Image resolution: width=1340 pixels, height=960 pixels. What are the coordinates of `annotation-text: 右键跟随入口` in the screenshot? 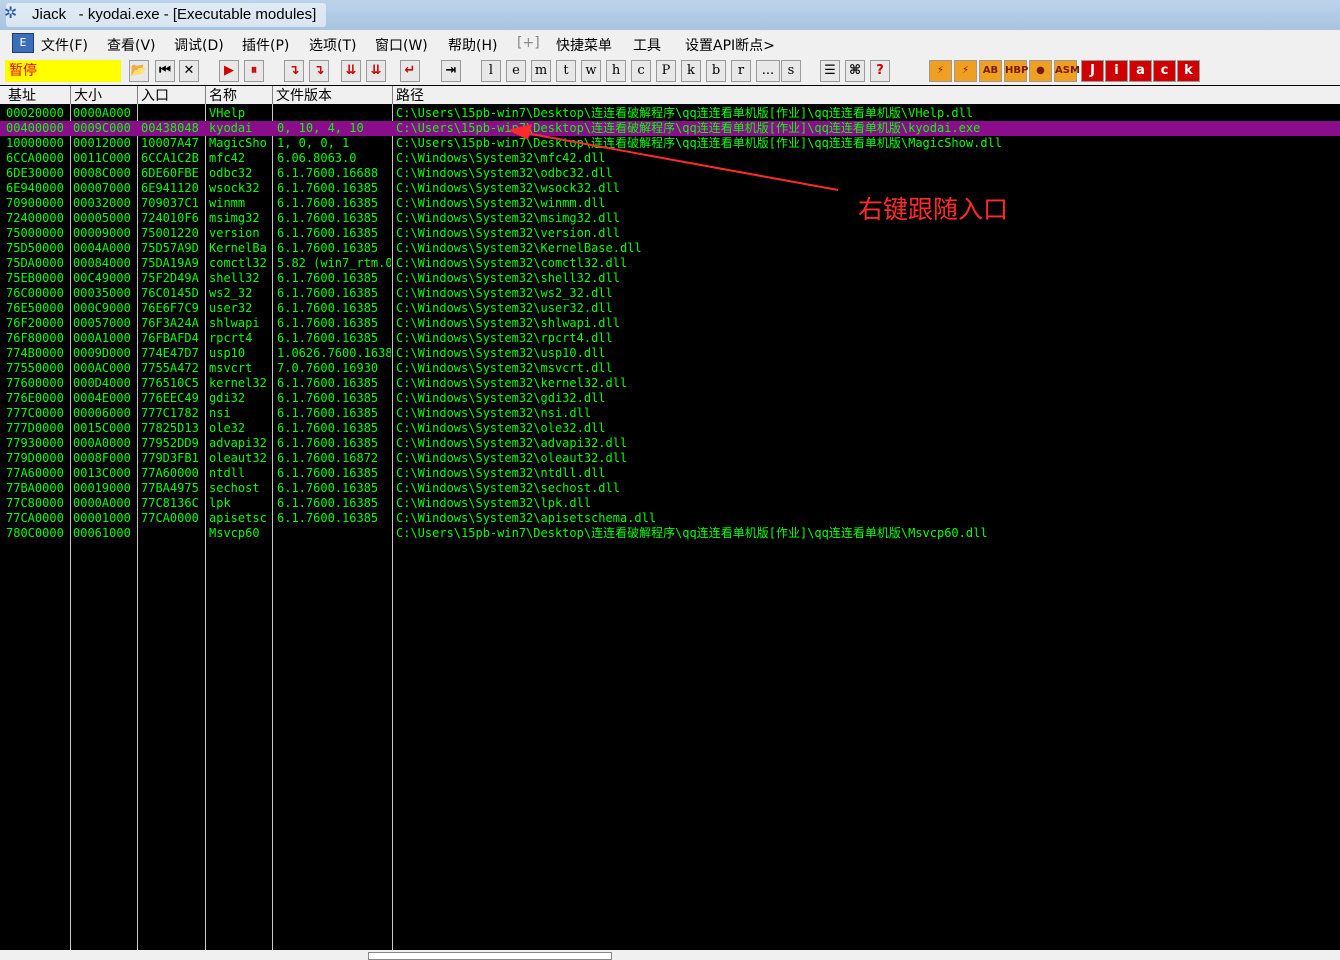 It's located at (933, 209).